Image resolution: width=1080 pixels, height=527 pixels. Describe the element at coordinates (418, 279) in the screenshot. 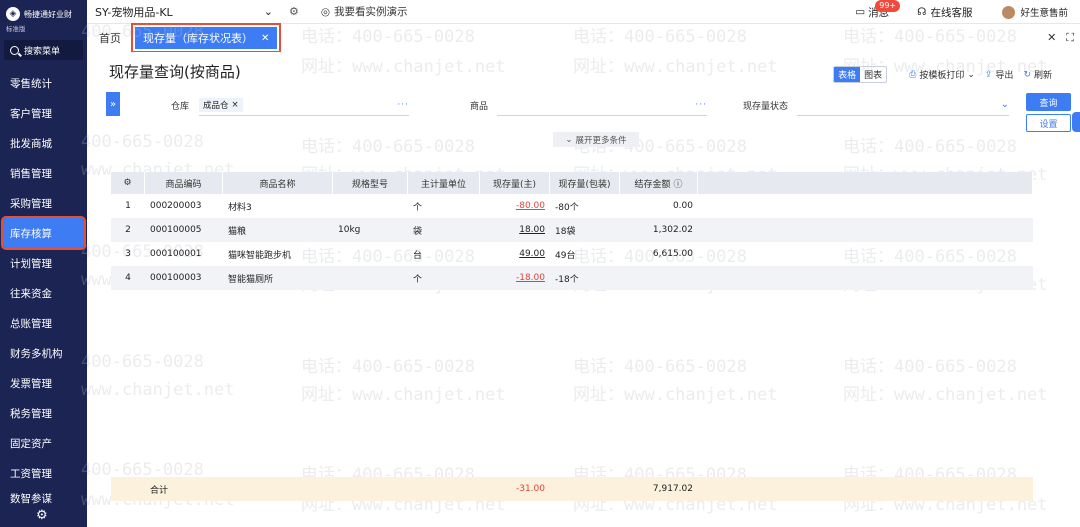

I see `product-unit: 个` at that location.